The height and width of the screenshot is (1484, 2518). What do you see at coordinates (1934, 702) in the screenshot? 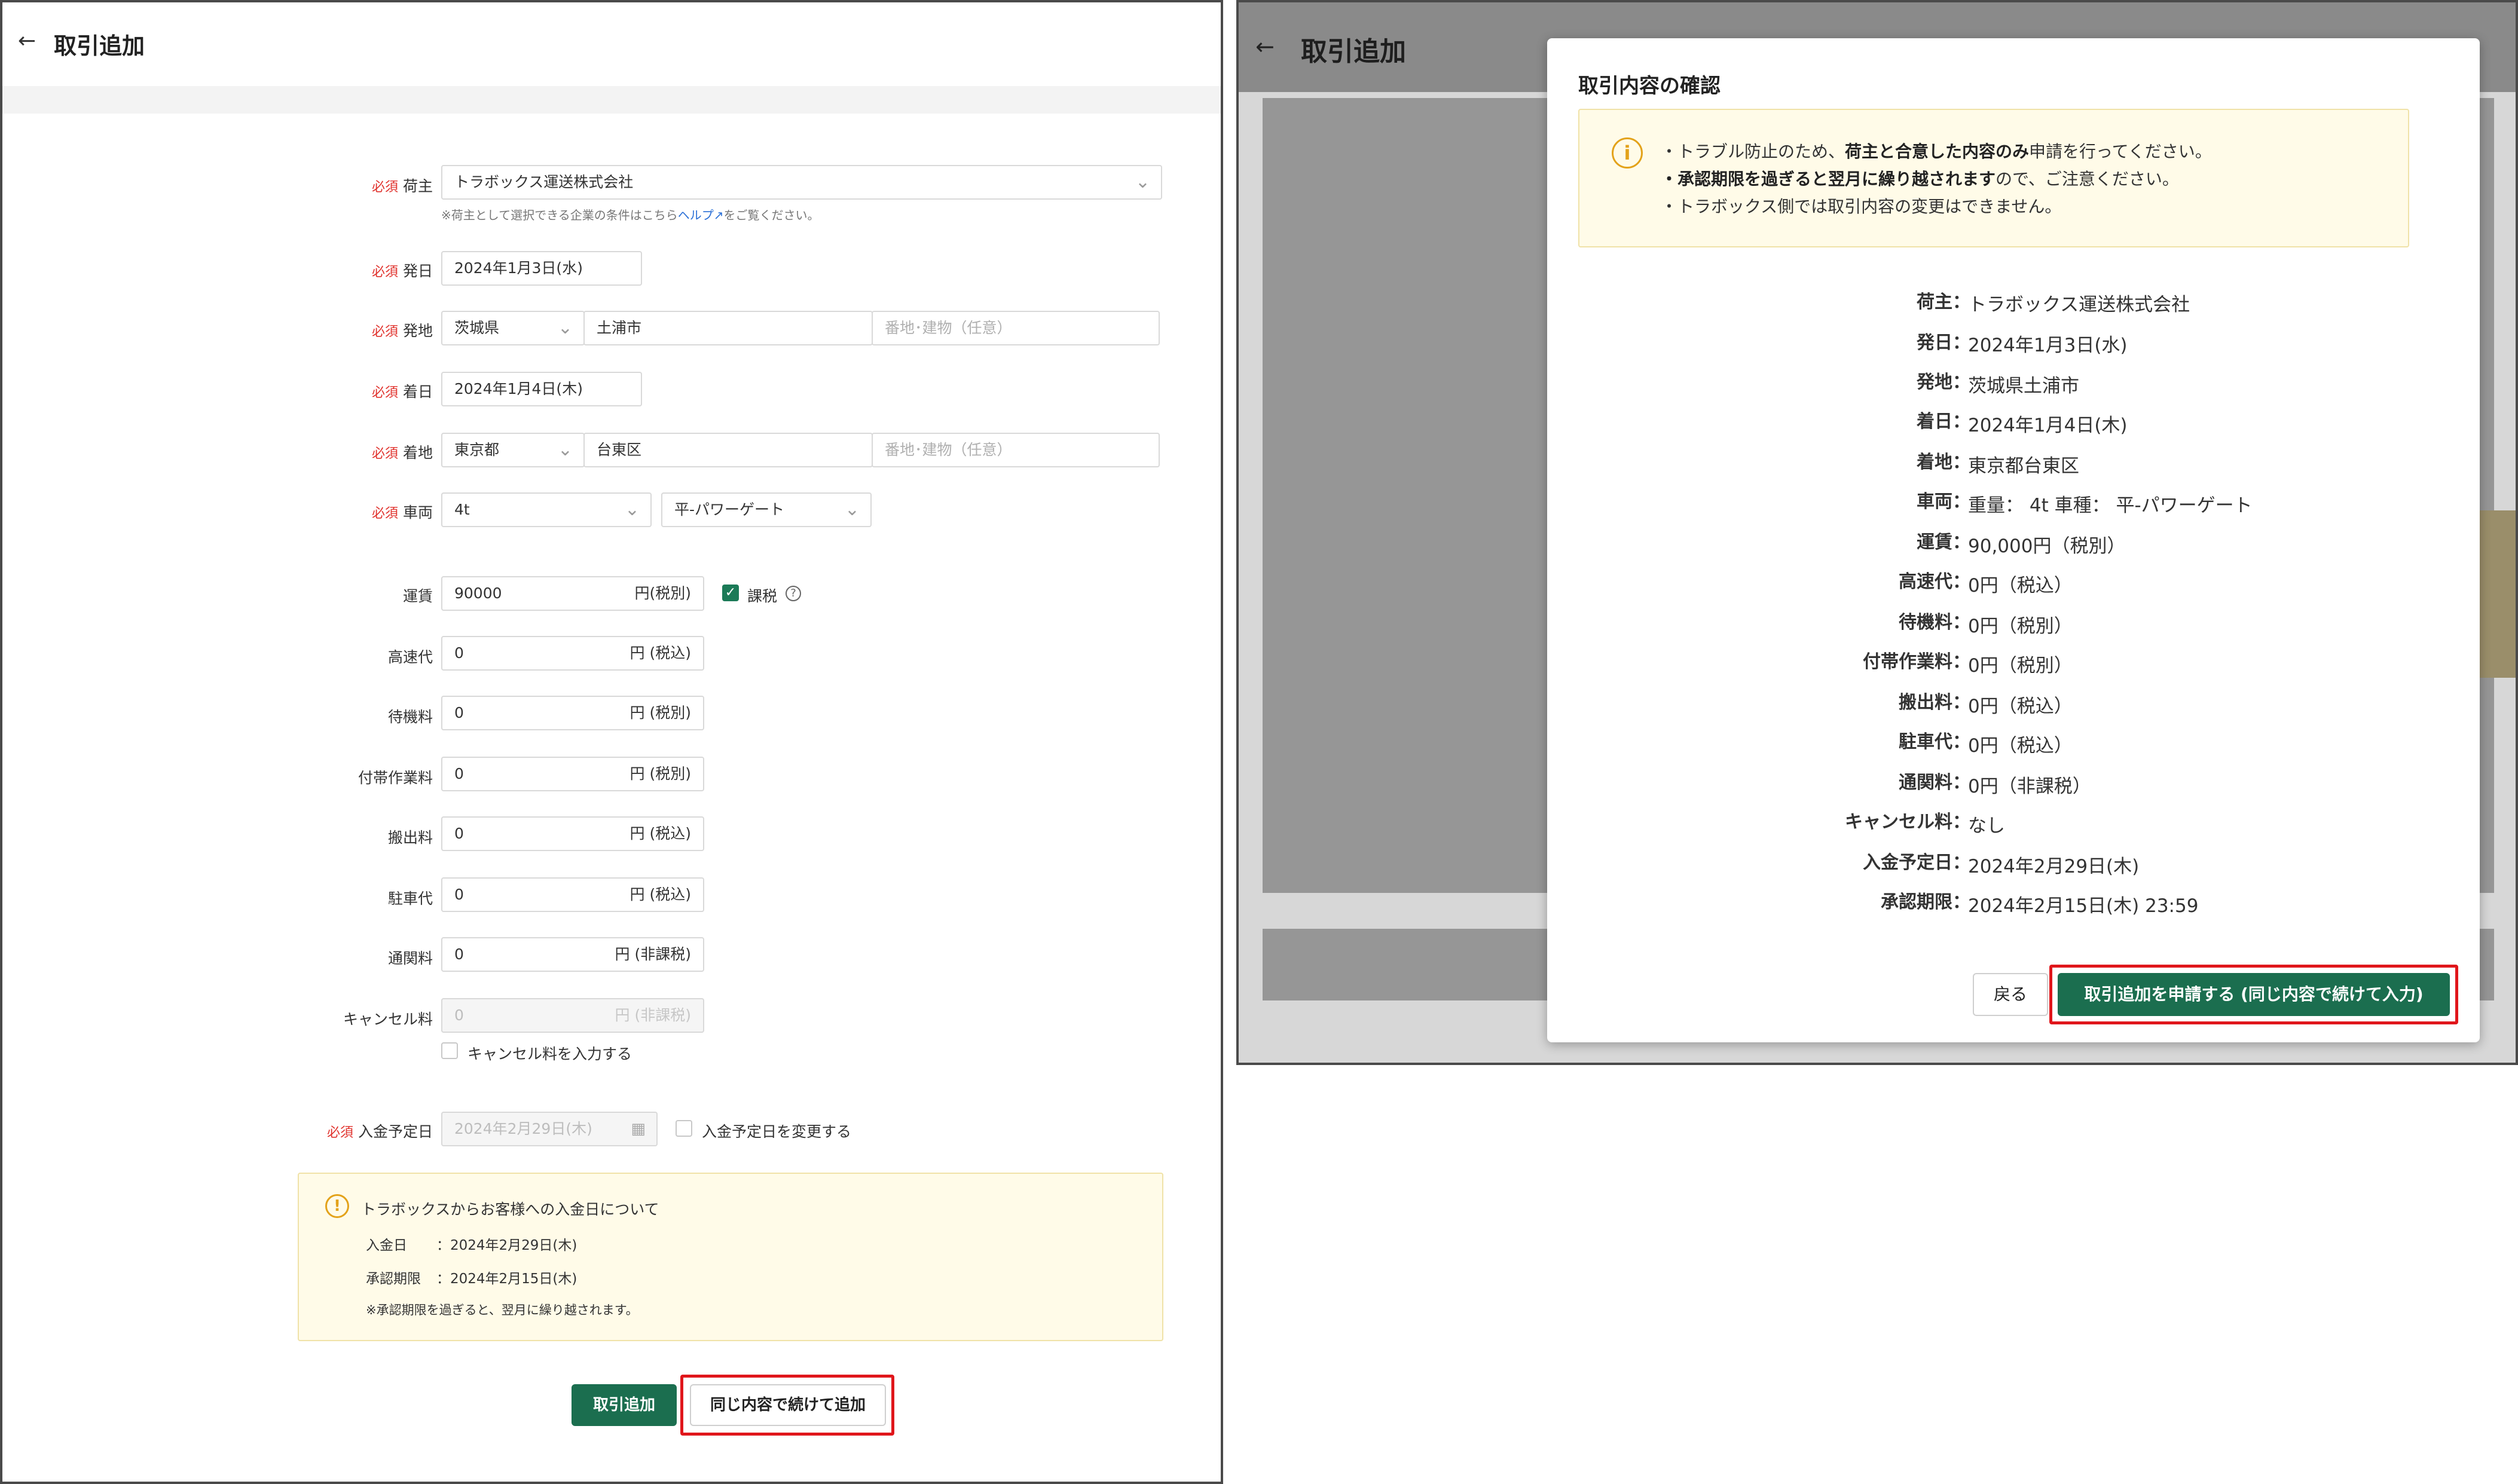
I see `summary-label: 搬出料：` at bounding box center [1934, 702].